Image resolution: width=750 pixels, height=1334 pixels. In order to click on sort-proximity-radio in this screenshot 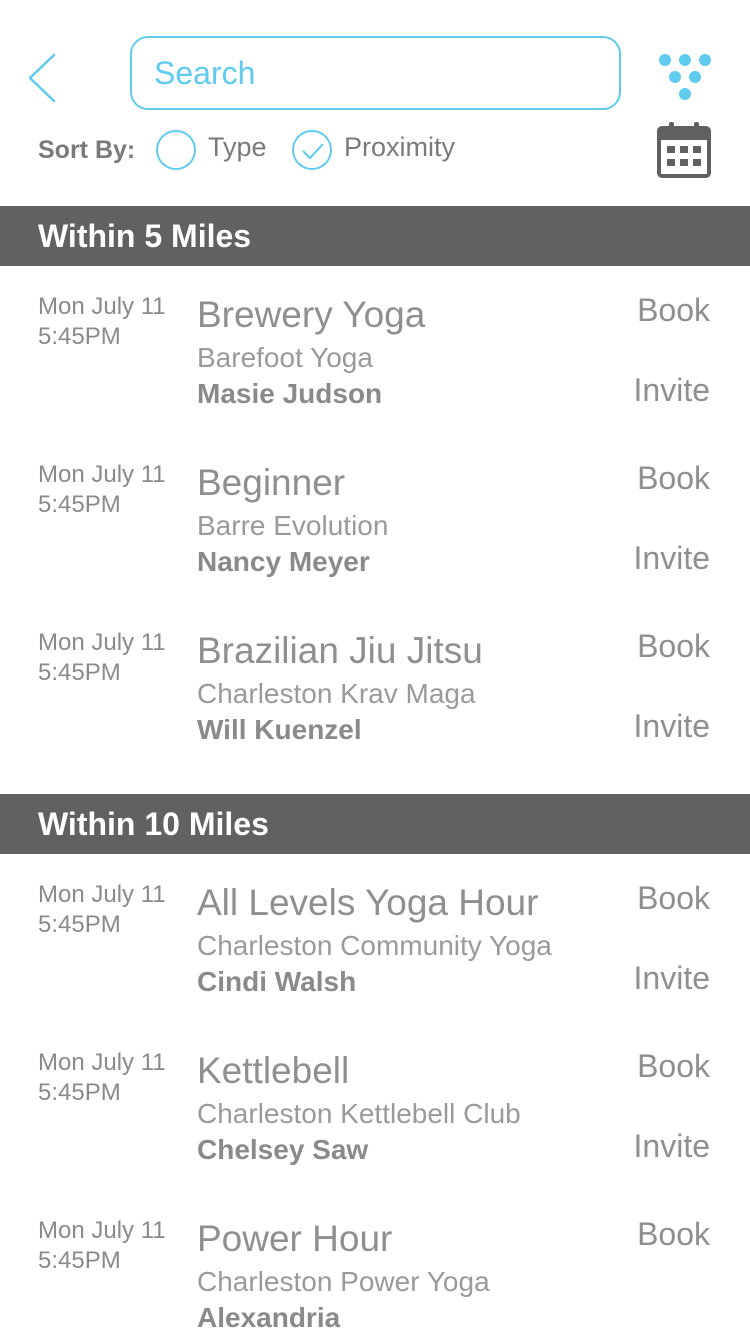, I will do `click(312, 150)`.